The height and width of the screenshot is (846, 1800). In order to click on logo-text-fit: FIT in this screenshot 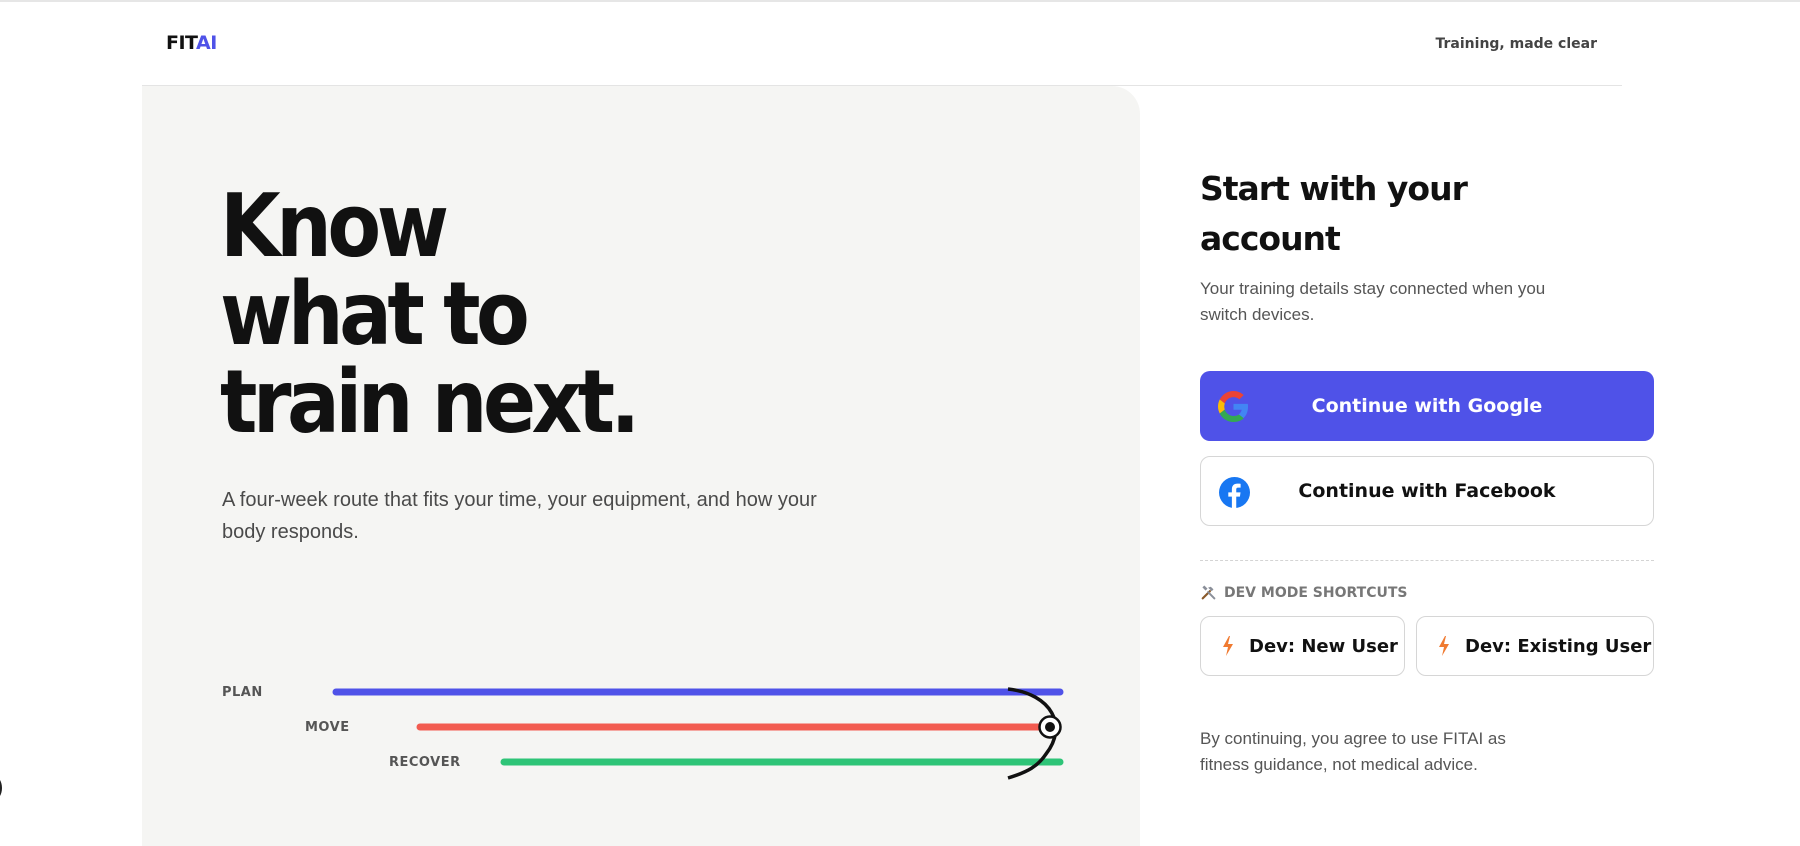, I will do `click(181, 43)`.